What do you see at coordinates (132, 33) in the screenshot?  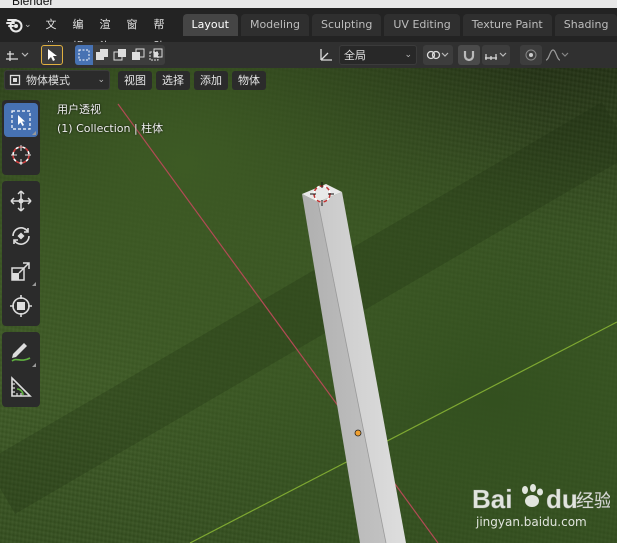 I see `menu-window: 窗口` at bounding box center [132, 33].